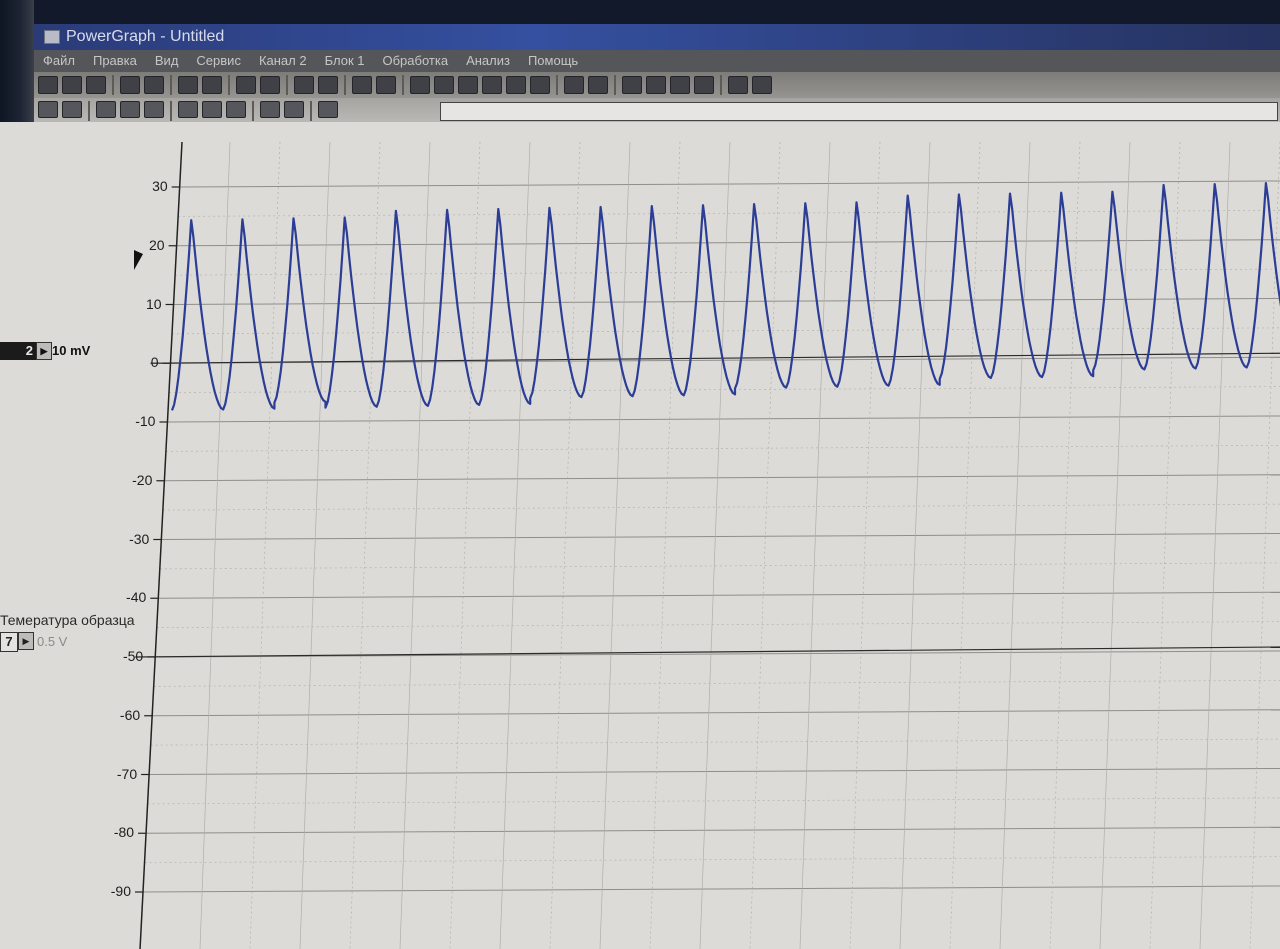 Image resolution: width=1280 pixels, height=949 pixels. I want to click on zoom-out-icon, so click(130, 109).